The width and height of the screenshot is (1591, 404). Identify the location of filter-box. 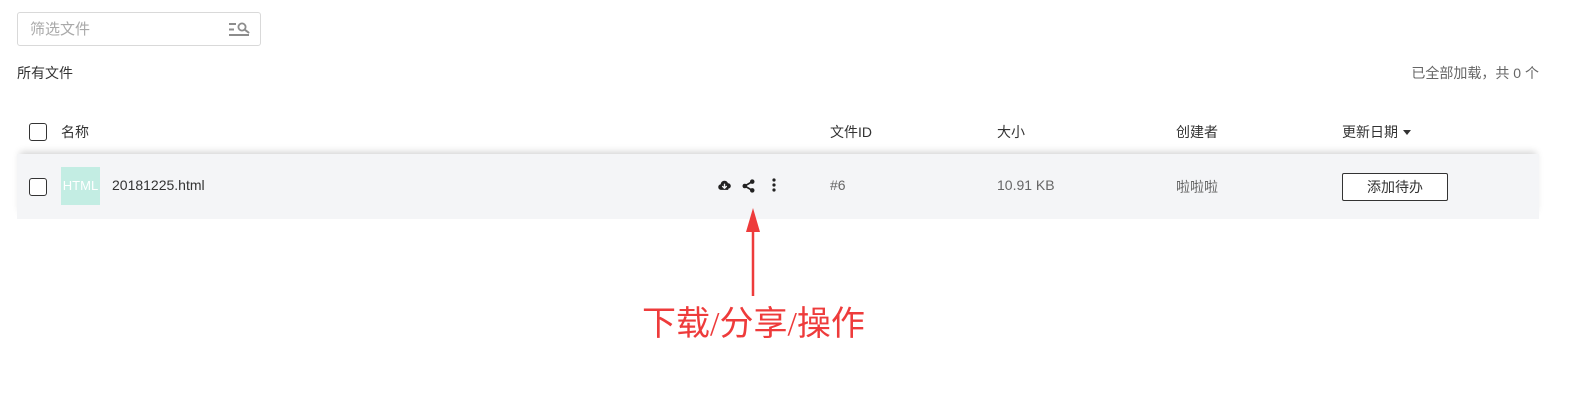
(139, 29).